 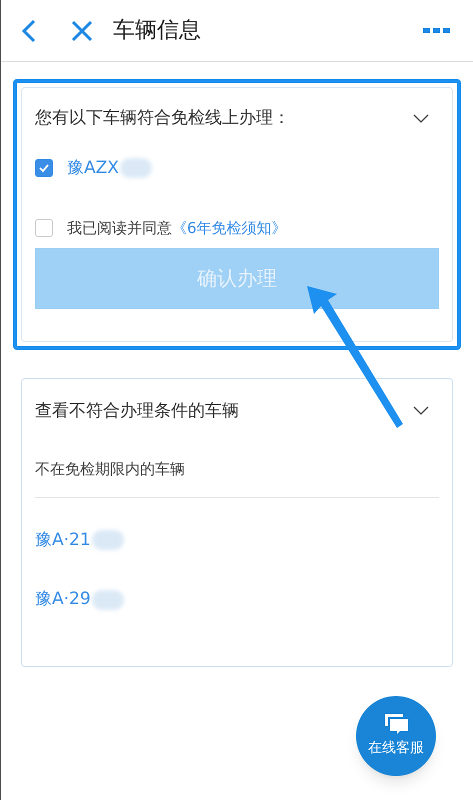 I want to click on agreement-text: 我已阅读并同意, so click(x=119, y=228).